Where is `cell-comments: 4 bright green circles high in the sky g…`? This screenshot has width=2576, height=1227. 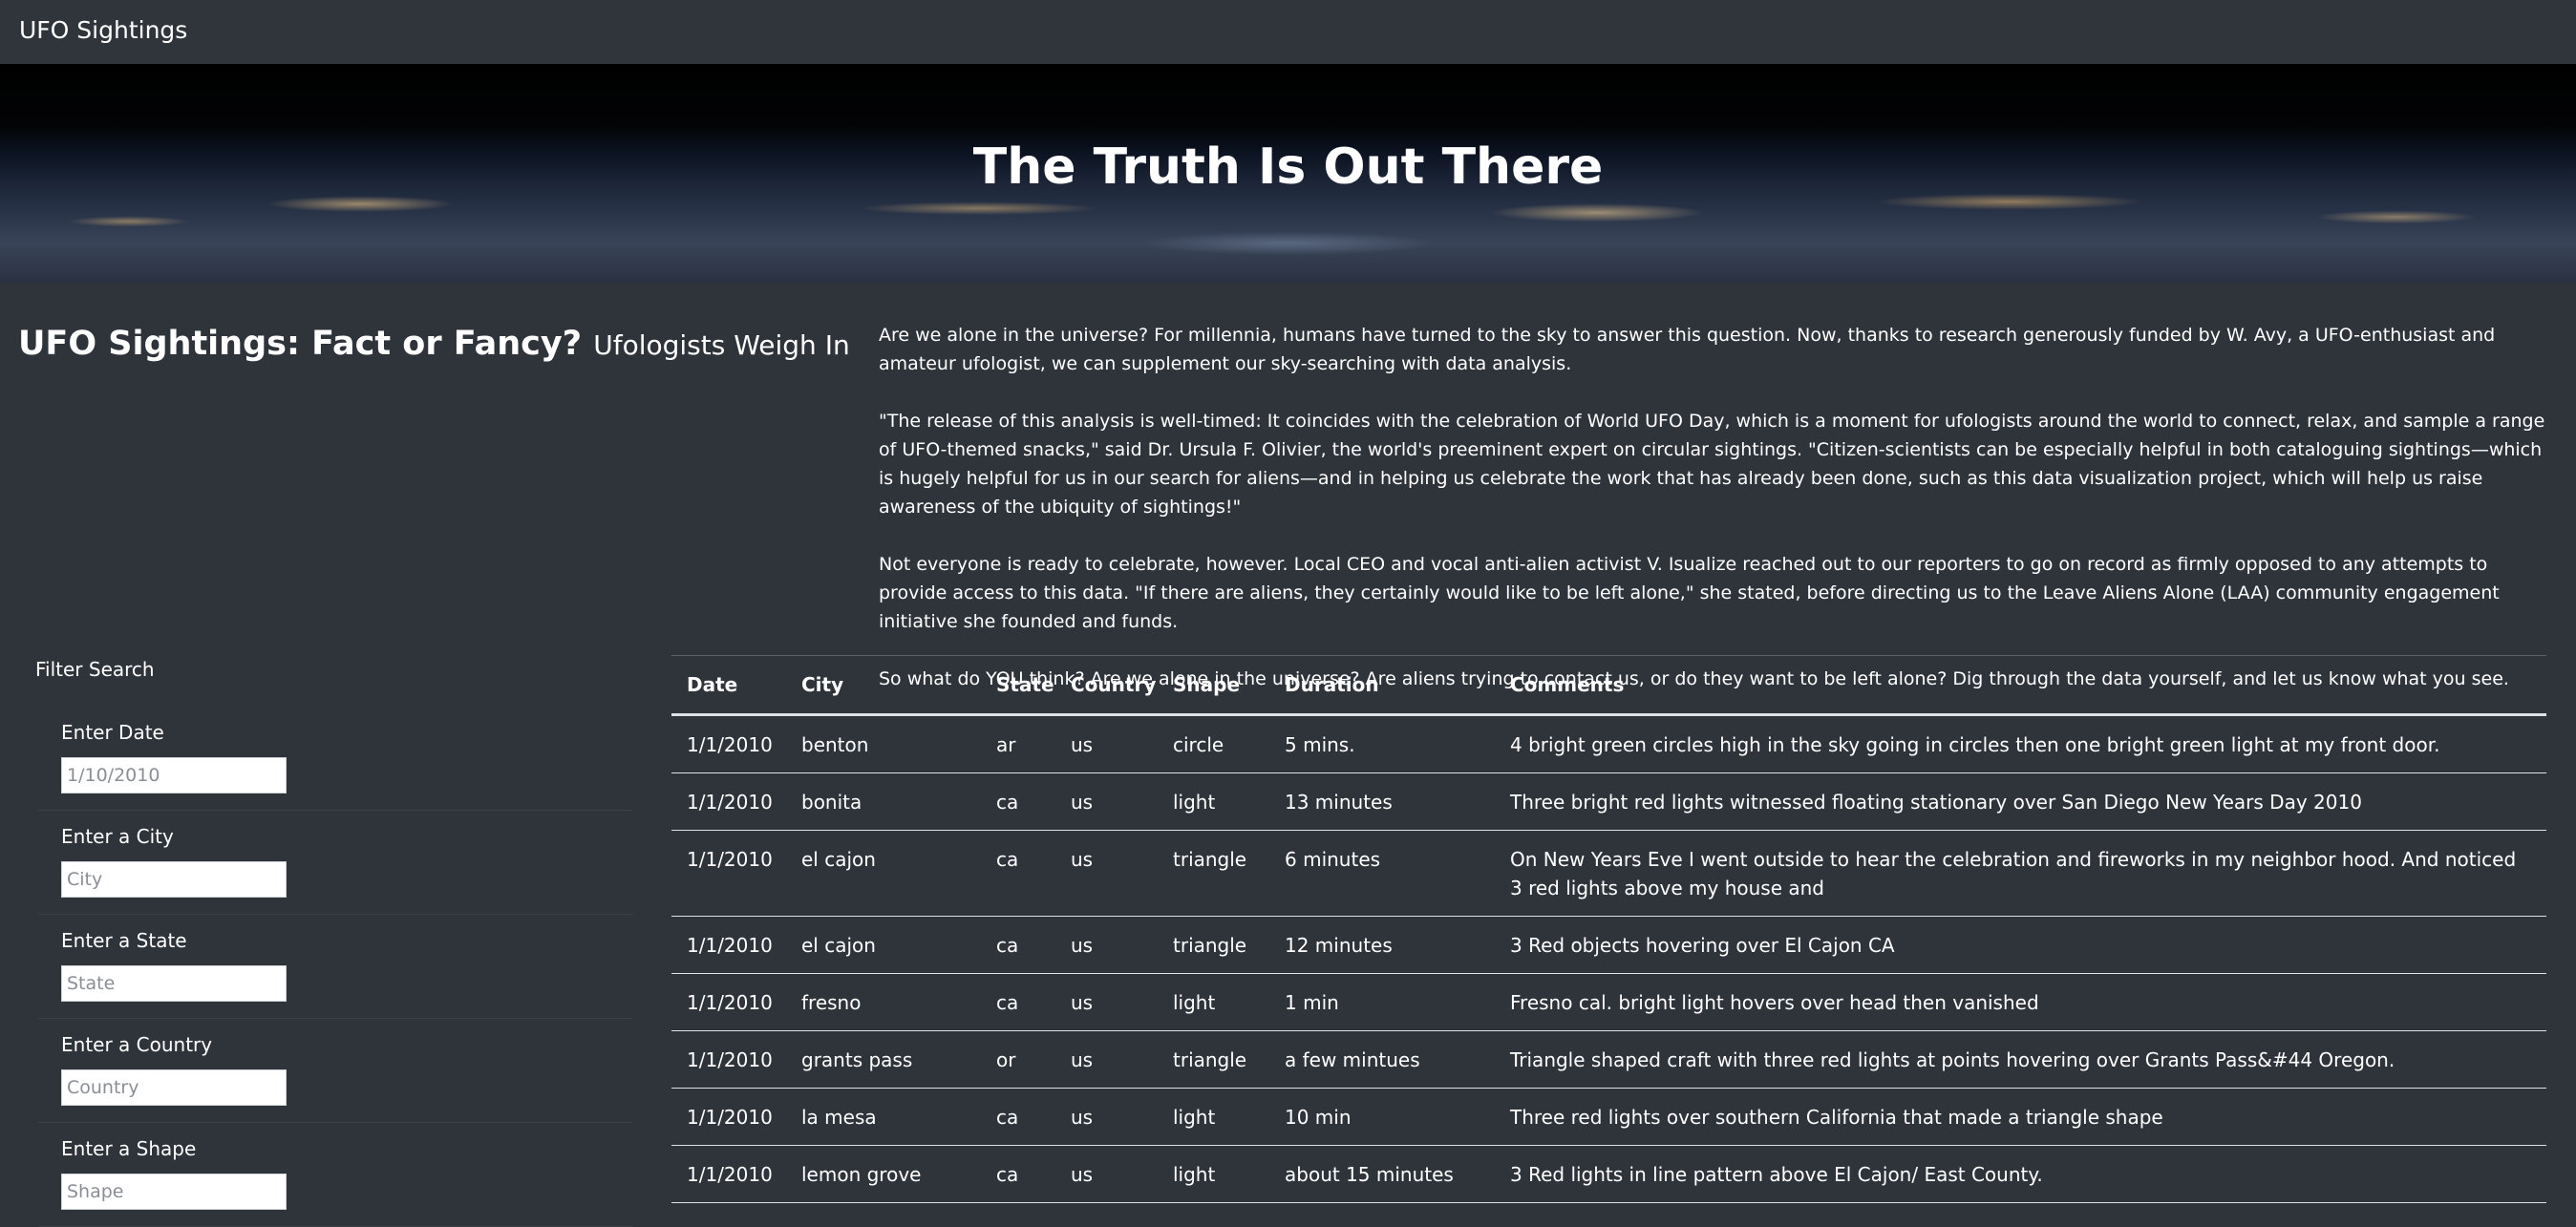
cell-comments: 4 bright green circles high in the sky g… is located at coordinates (2020, 744).